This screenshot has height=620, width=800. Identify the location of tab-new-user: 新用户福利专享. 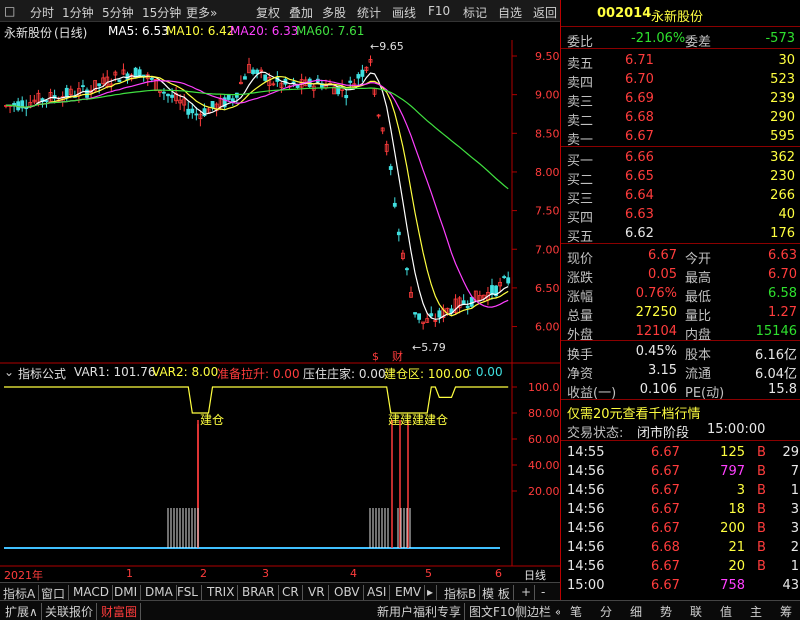
(420, 611).